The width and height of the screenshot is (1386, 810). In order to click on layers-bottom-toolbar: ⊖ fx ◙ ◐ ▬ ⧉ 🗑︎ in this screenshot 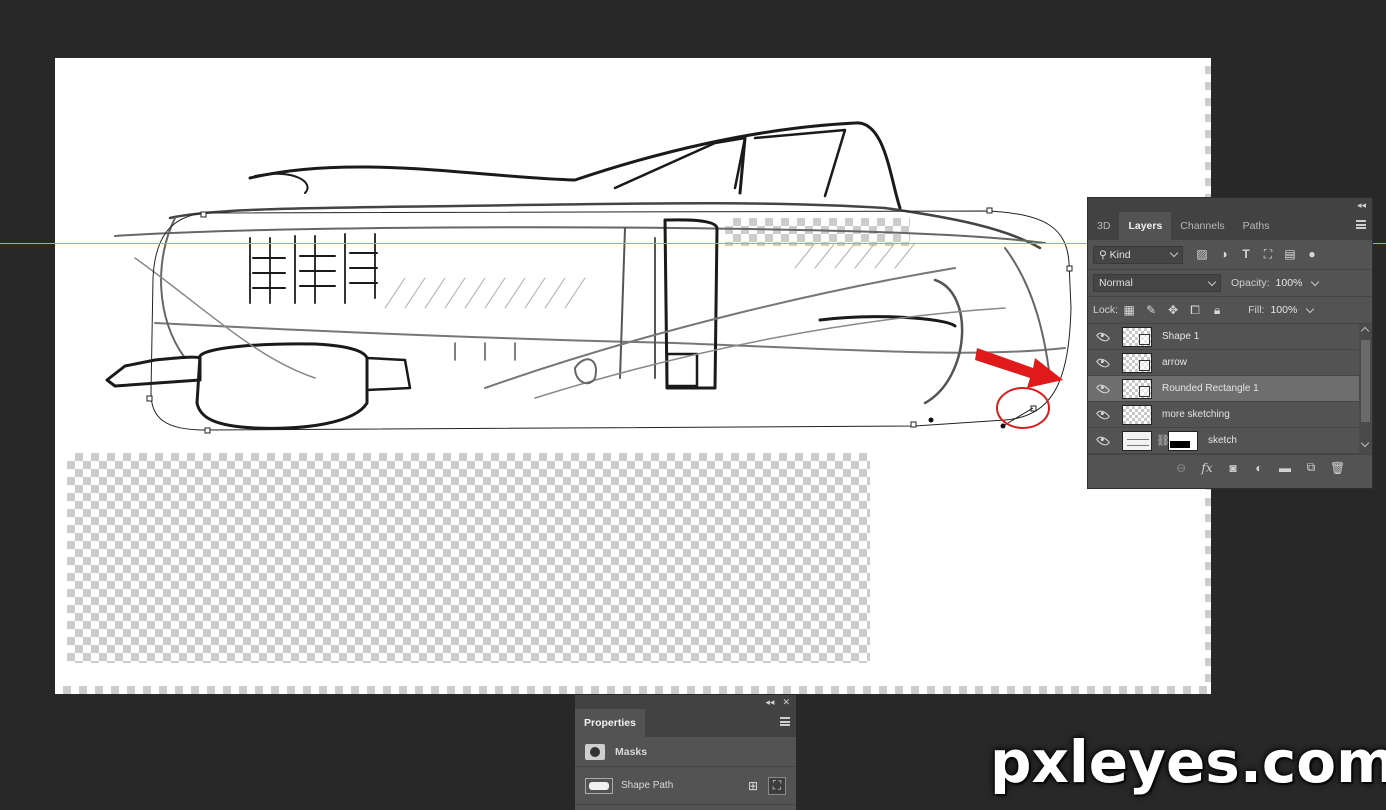, I will do `click(1230, 467)`.